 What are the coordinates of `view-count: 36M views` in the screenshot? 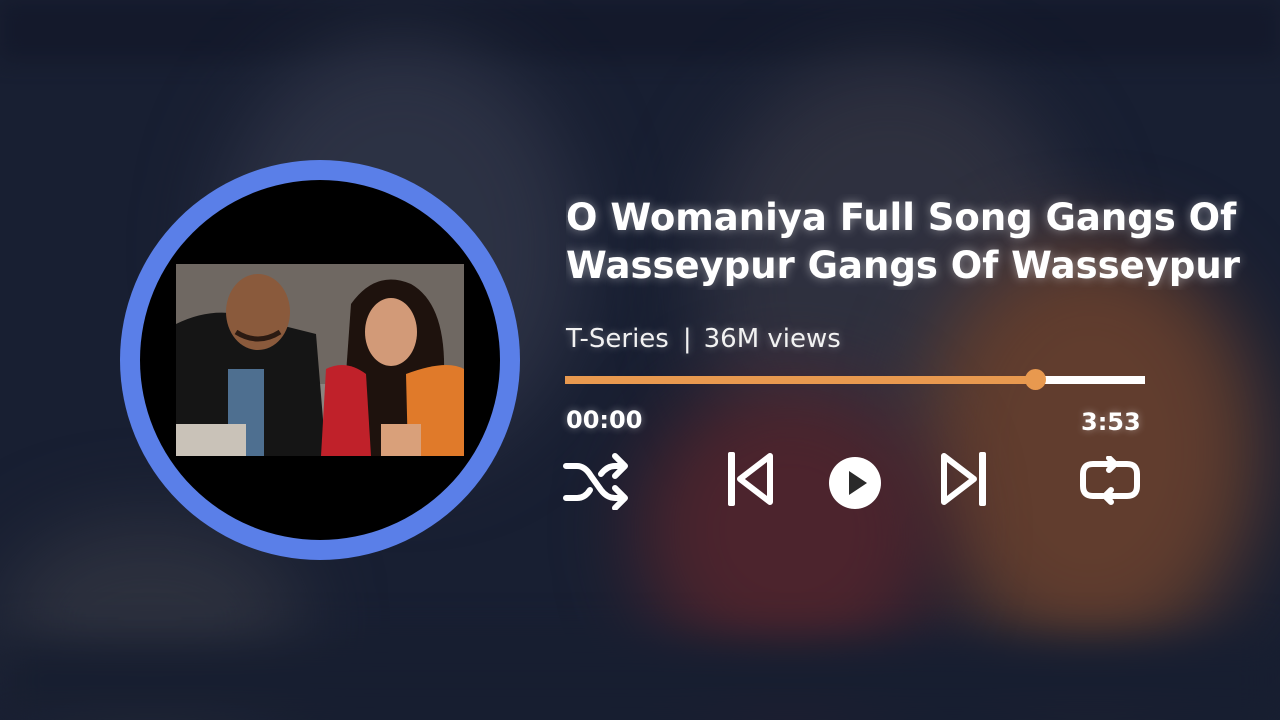 It's located at (772, 339).